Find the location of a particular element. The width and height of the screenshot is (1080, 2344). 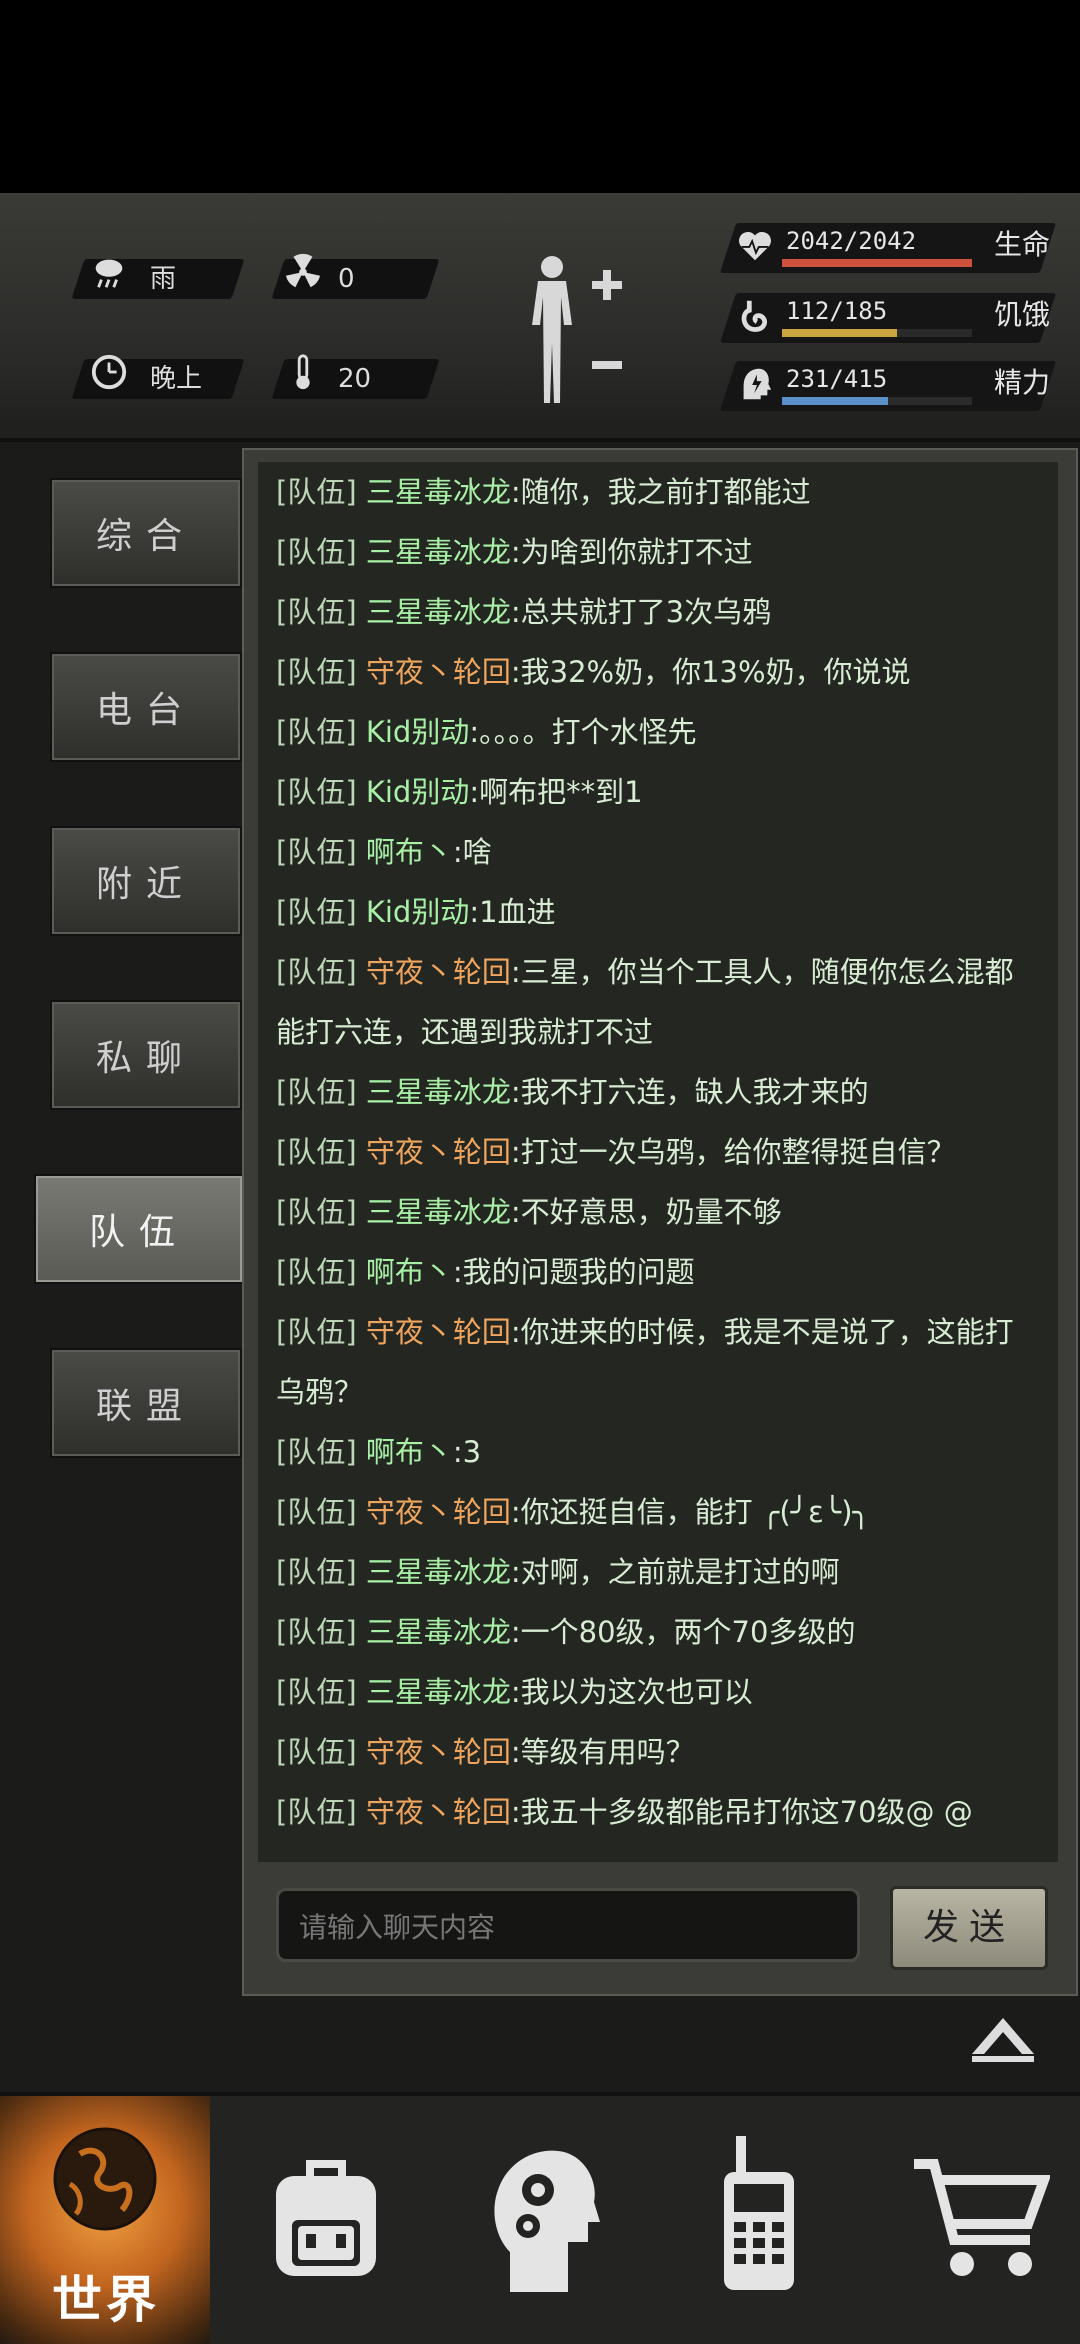

chat-message: [队伍] Kid别动:1血进 is located at coordinates (658, 912).